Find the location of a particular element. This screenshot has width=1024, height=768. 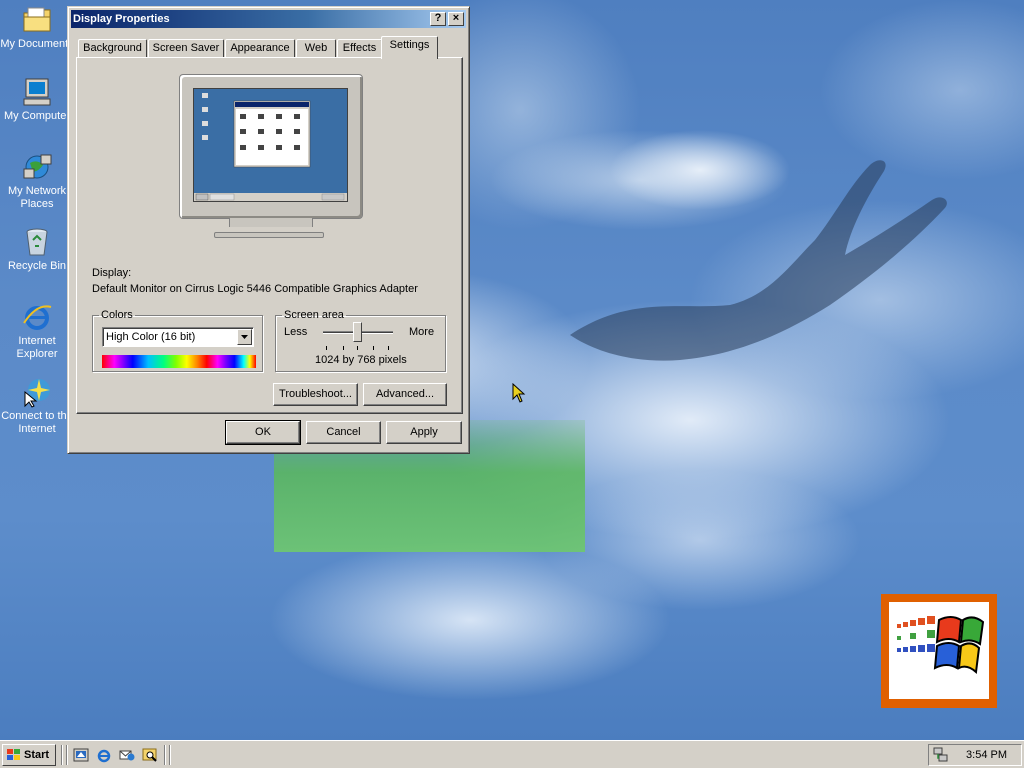

windows-logo-tile is located at coordinates (939, 651).